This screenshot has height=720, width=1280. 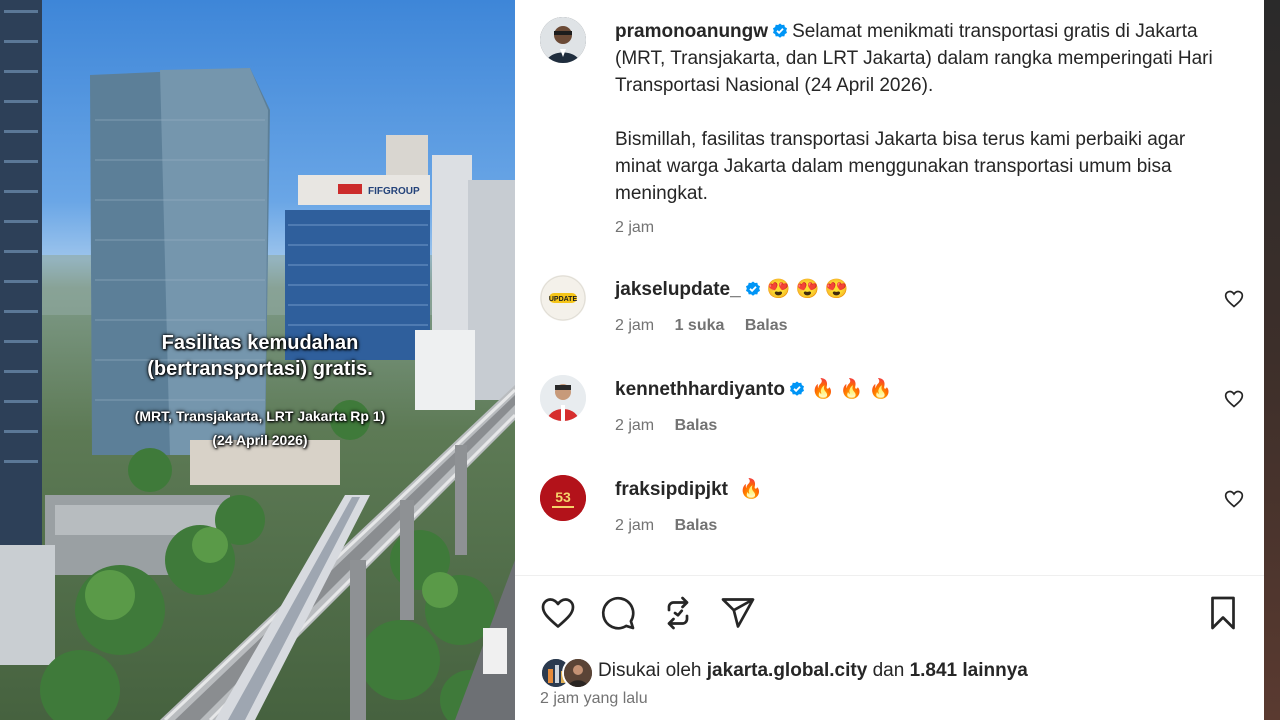 What do you see at coordinates (260, 369) in the screenshot?
I see `media-caption-line2: (bertransportasi) gratis.` at bounding box center [260, 369].